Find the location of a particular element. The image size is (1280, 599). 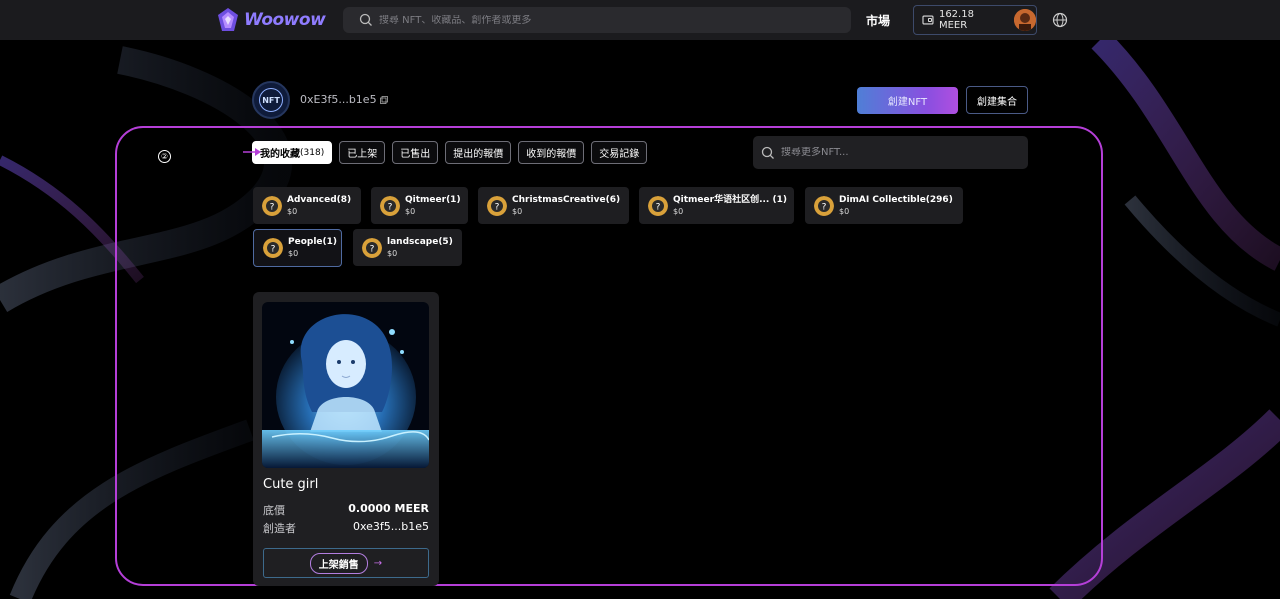

nft-image is located at coordinates (345, 385).